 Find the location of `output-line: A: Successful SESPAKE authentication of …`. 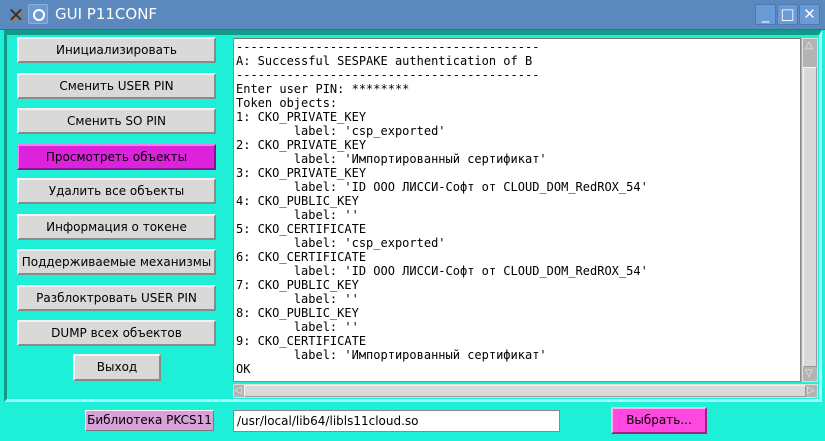

output-line: A: Successful SESPAKE authentication of … is located at coordinates (384, 61).